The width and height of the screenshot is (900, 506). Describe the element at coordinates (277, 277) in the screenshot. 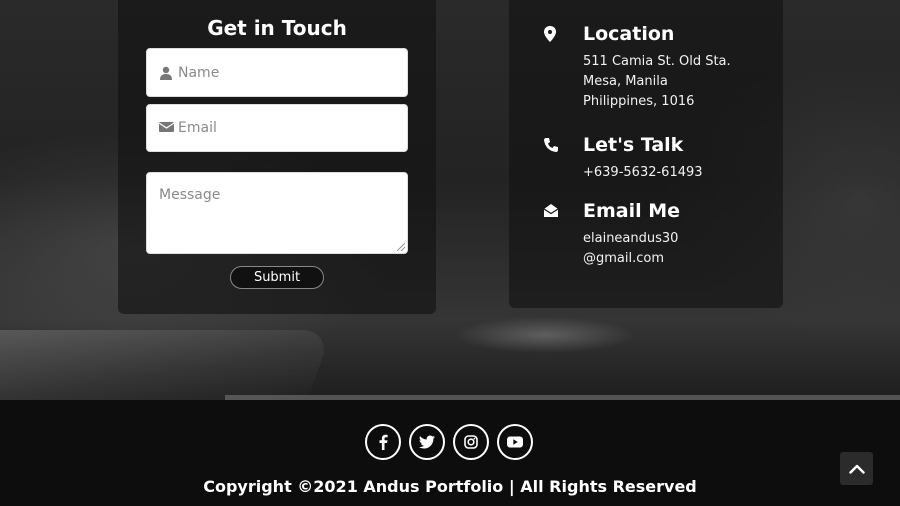

I see `submit-button: Submit` at that location.